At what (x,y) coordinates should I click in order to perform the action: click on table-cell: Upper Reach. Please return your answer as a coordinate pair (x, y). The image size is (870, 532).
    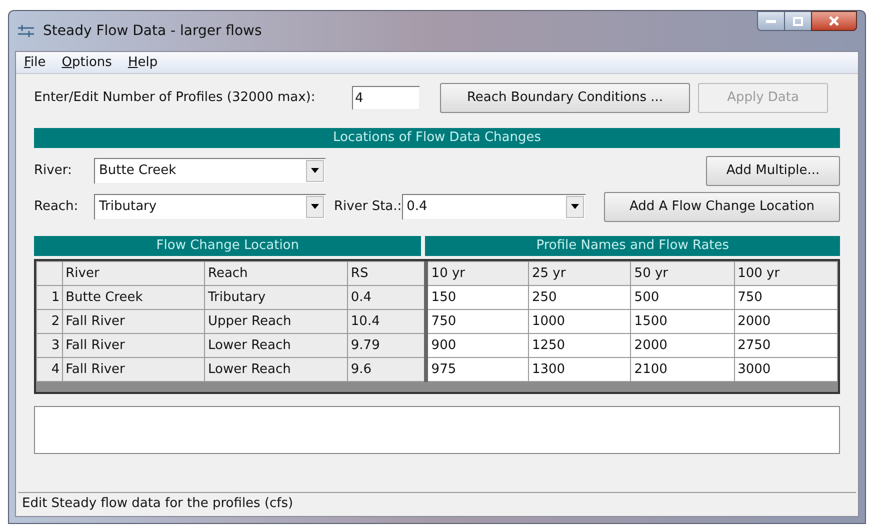
    Looking at the image, I should click on (276, 322).